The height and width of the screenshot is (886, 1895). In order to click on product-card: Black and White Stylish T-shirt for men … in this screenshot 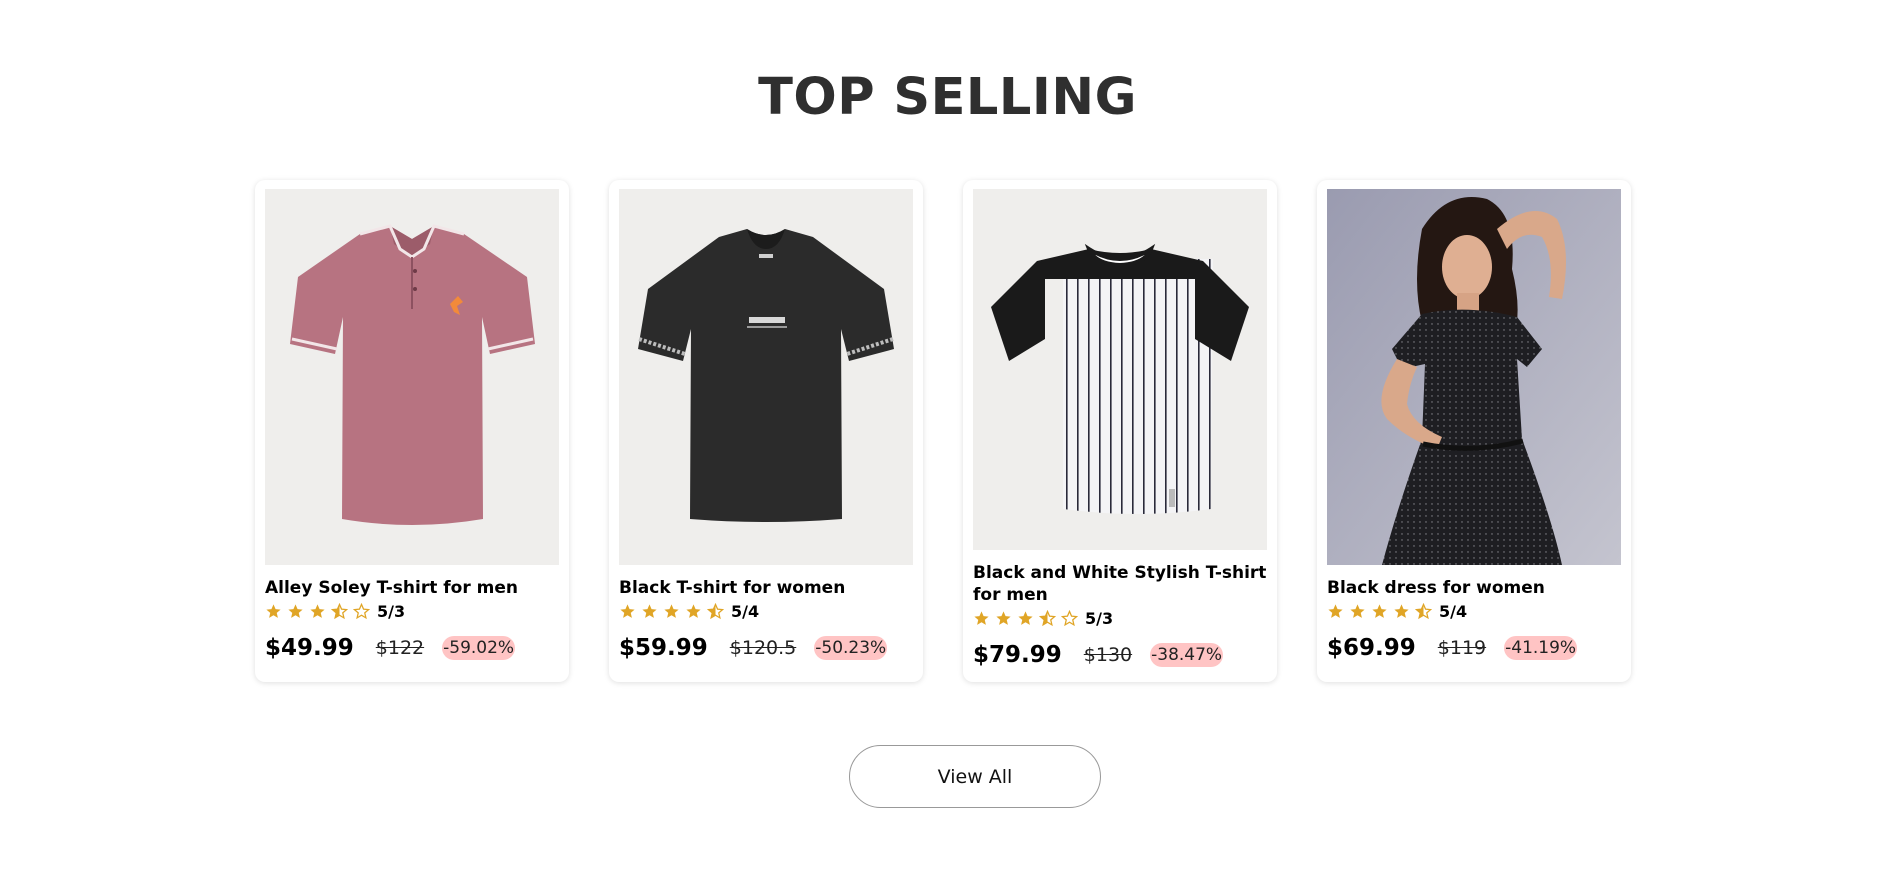, I will do `click(1120, 431)`.